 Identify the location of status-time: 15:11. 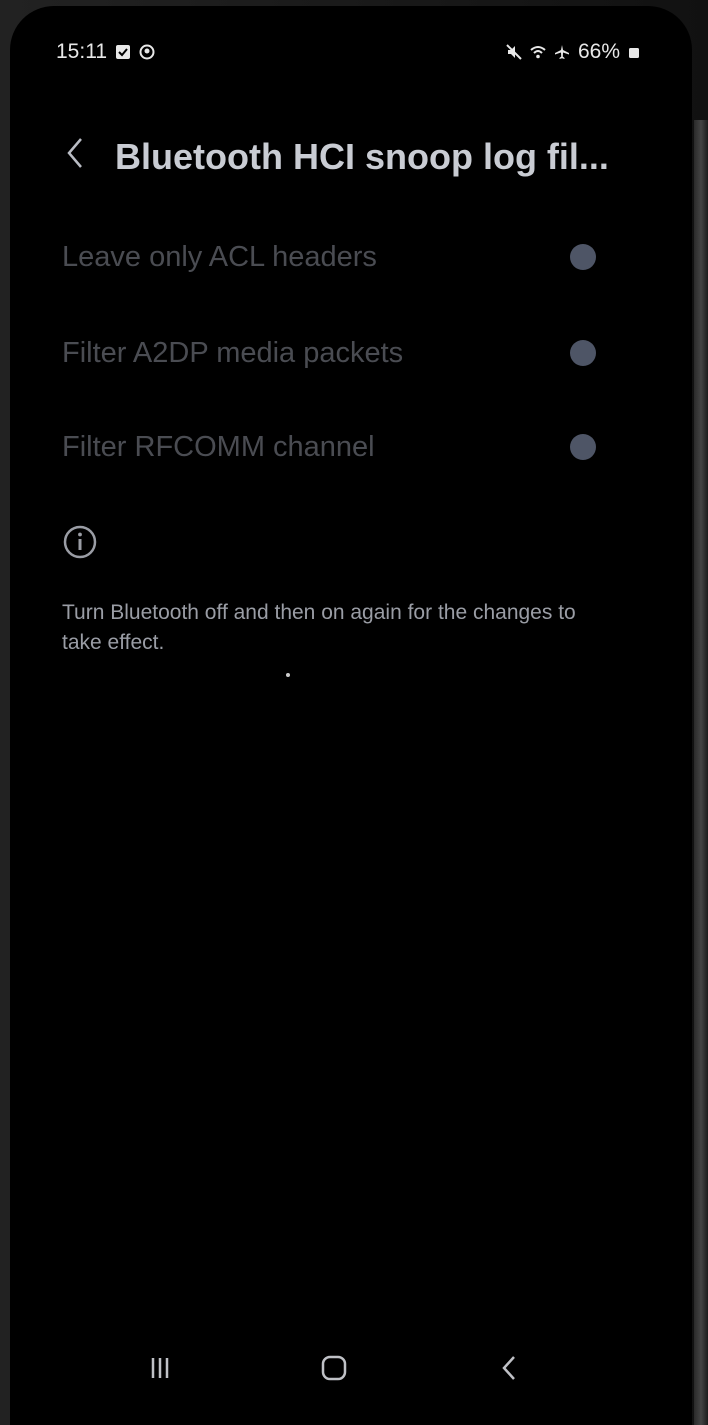
(81, 51).